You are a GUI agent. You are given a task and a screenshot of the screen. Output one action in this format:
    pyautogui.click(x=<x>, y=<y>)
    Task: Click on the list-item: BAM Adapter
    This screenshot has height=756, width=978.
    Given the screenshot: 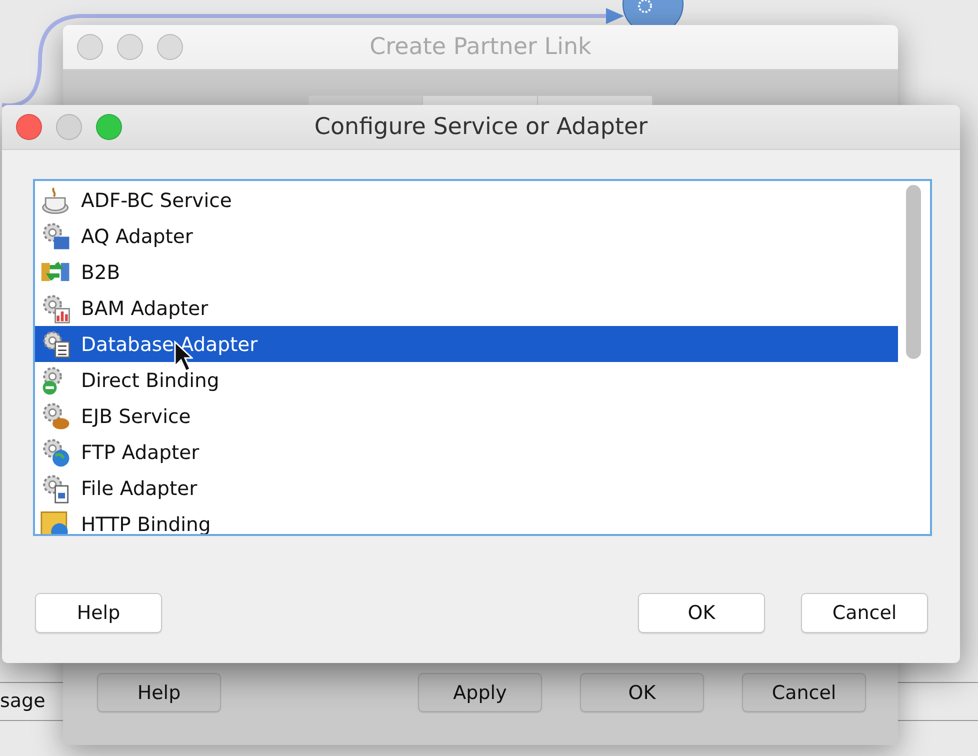 What is the action you would take?
    pyautogui.click(x=466, y=308)
    